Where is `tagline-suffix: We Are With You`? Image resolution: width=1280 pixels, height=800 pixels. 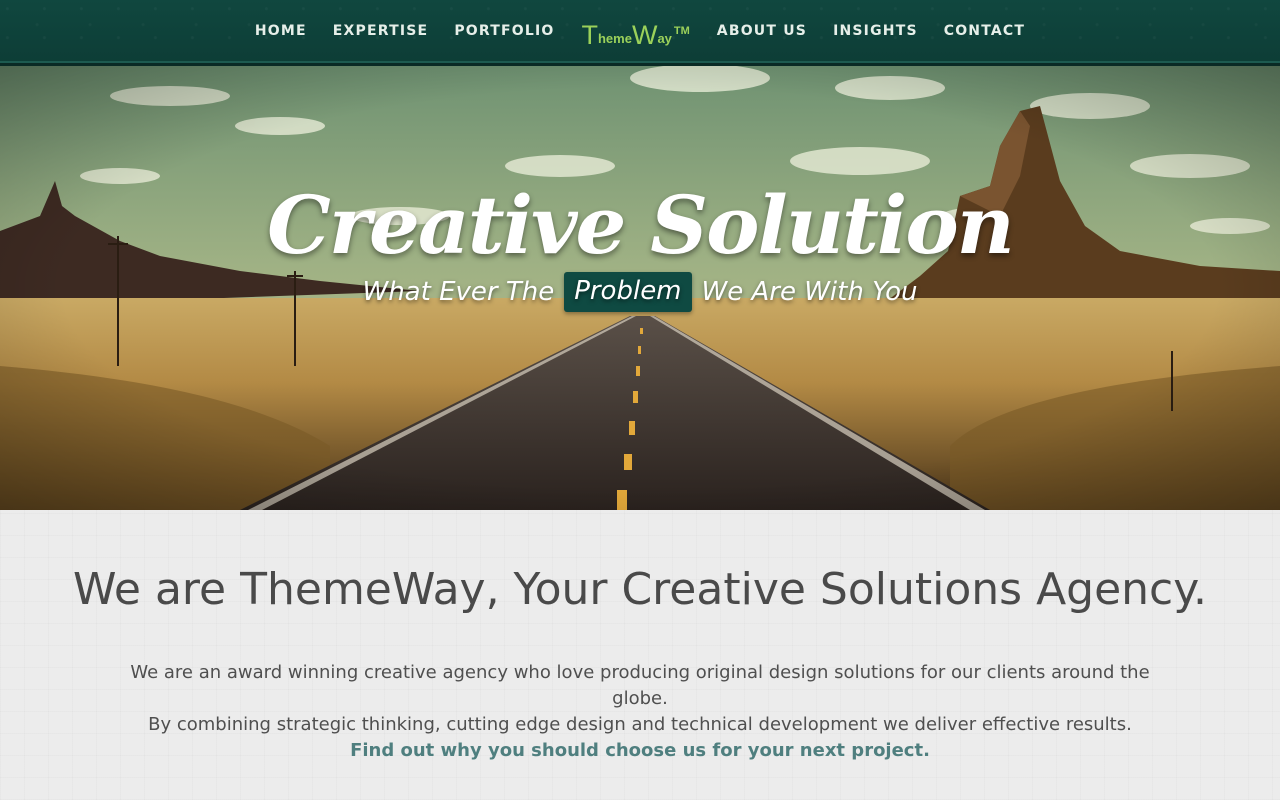
tagline-suffix: We Are With You is located at coordinates (809, 292).